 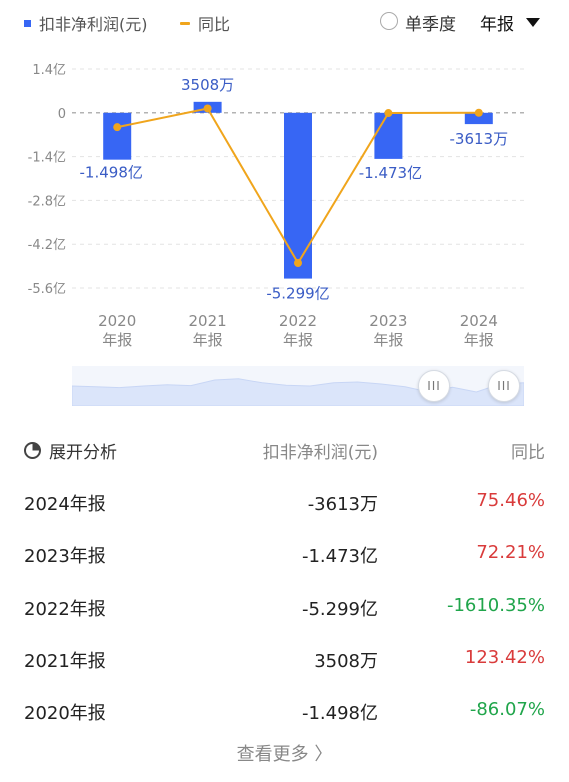 What do you see at coordinates (528, 453) in the screenshot?
I see `column-header-yoy: 同比` at bounding box center [528, 453].